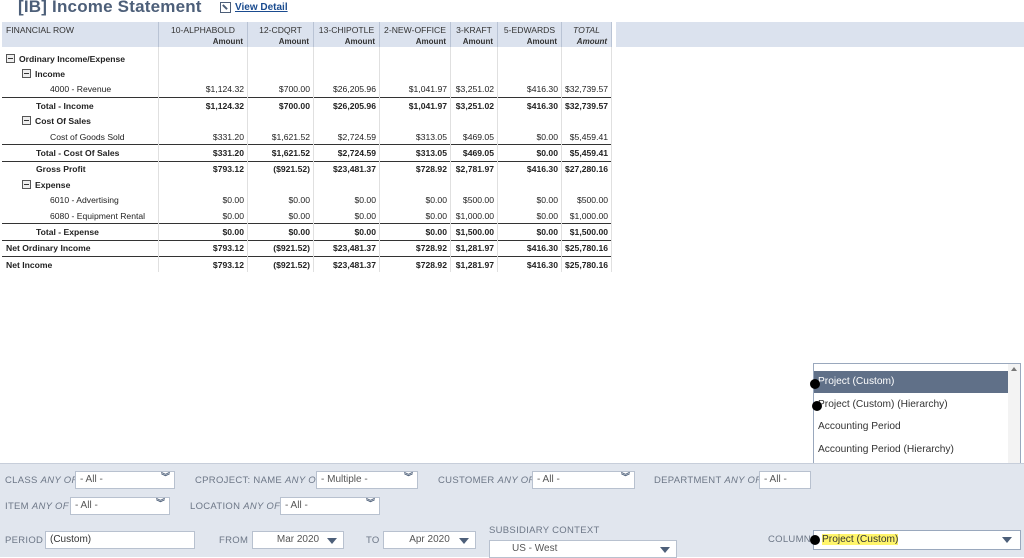 This screenshot has height=558, width=1024. Describe the element at coordinates (529, 34) in the screenshot. I see `col-header-edwards: 5-EDWARDS Amount` at that location.